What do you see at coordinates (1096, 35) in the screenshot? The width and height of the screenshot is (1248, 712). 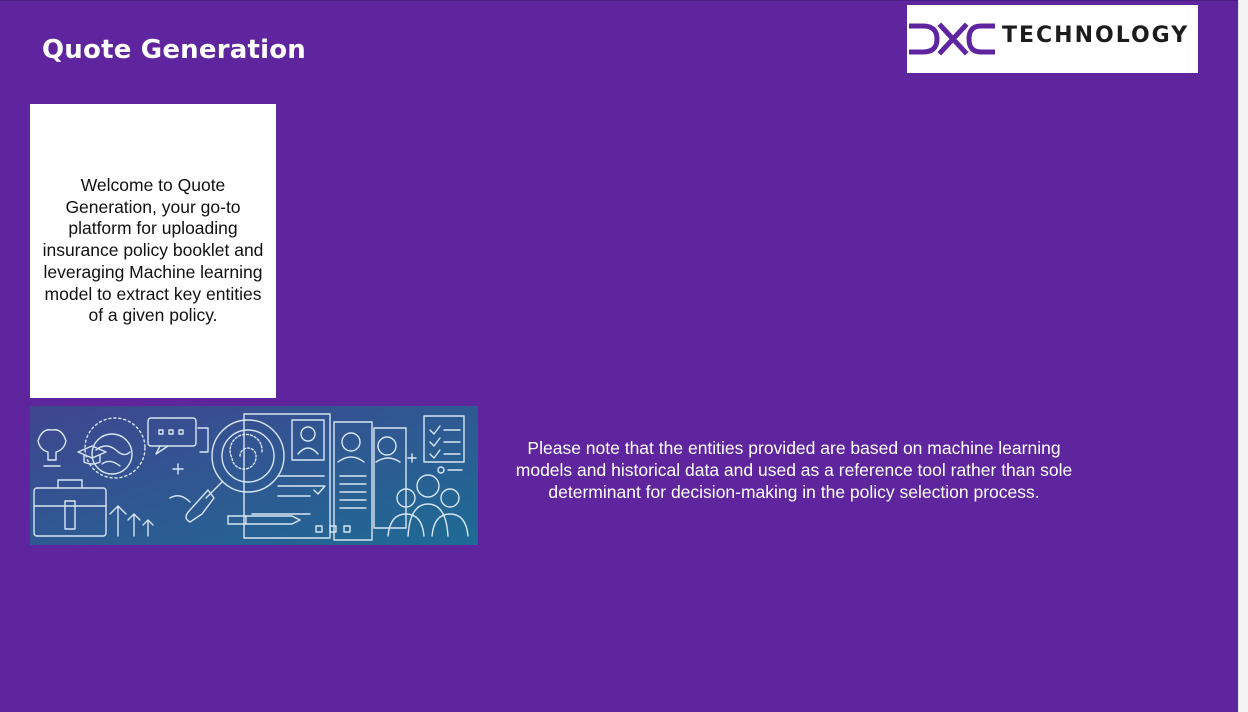 I see `logo-wordmark: TECHNOLOGY` at bounding box center [1096, 35].